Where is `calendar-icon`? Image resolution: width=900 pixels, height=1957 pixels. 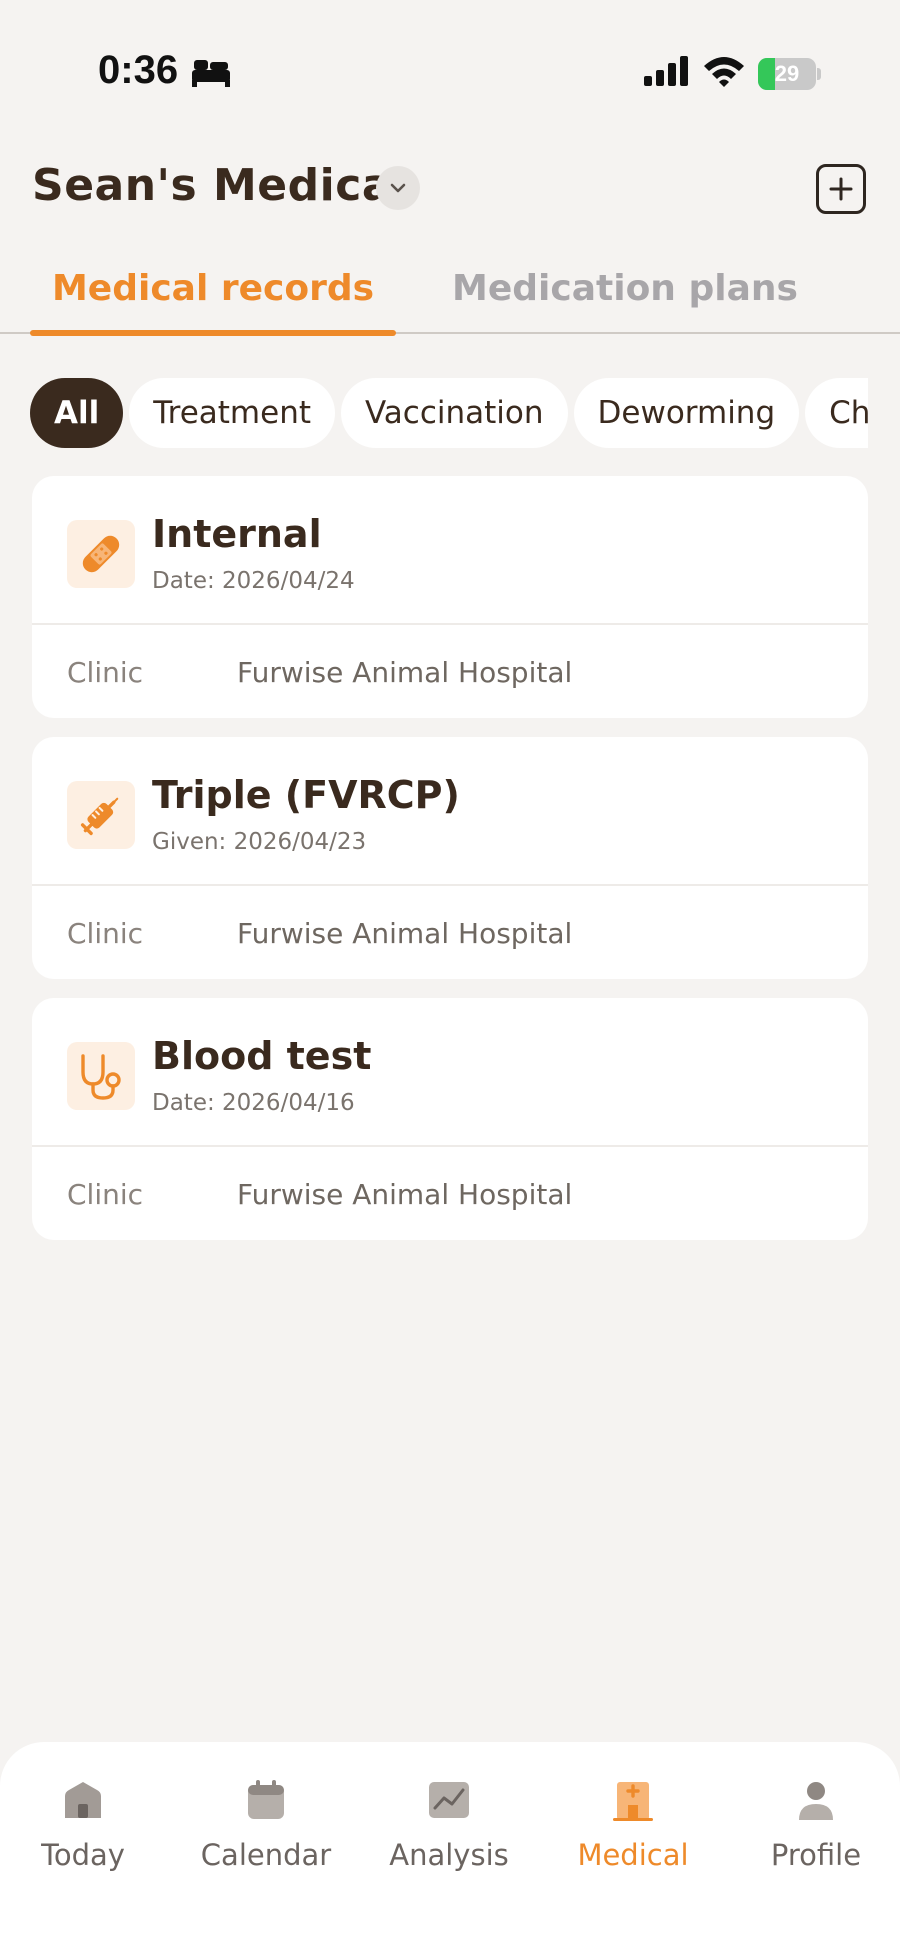 calendar-icon is located at coordinates (266, 1799).